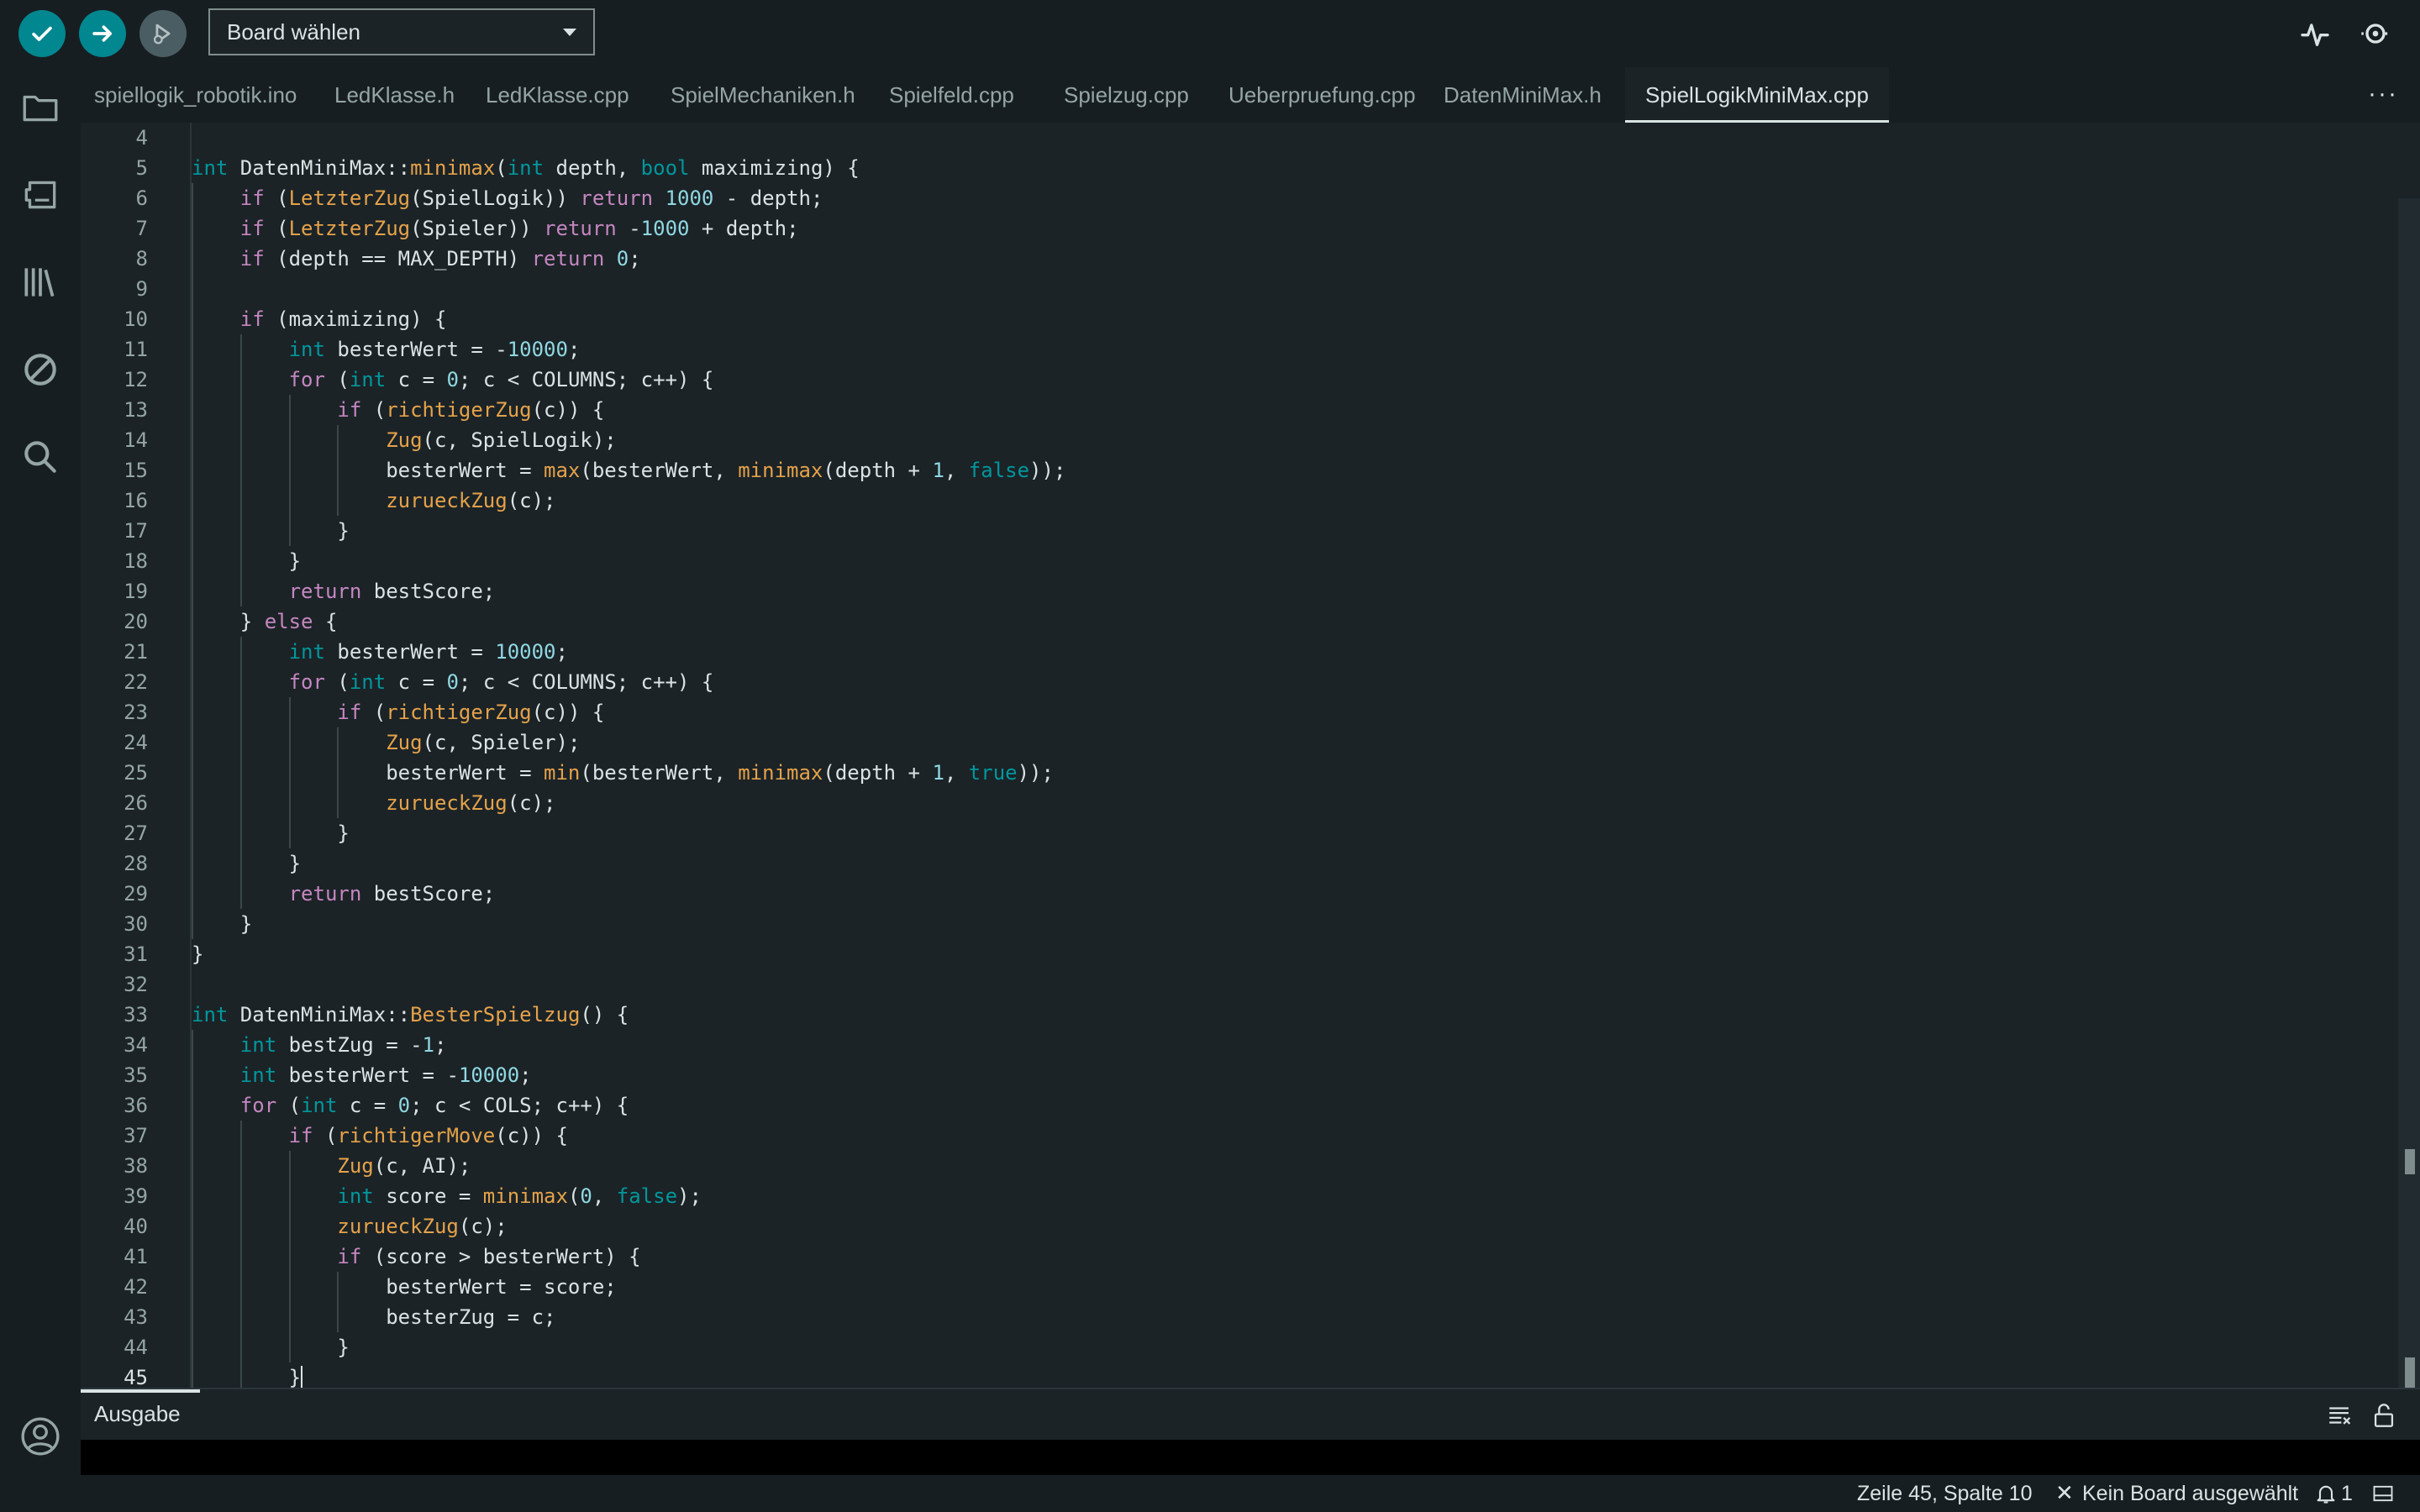 This screenshot has height=1512, width=2420. Describe the element at coordinates (1523, 95) in the screenshot. I see `tab-datenminimax-h: DatenMiniMax.h` at that location.